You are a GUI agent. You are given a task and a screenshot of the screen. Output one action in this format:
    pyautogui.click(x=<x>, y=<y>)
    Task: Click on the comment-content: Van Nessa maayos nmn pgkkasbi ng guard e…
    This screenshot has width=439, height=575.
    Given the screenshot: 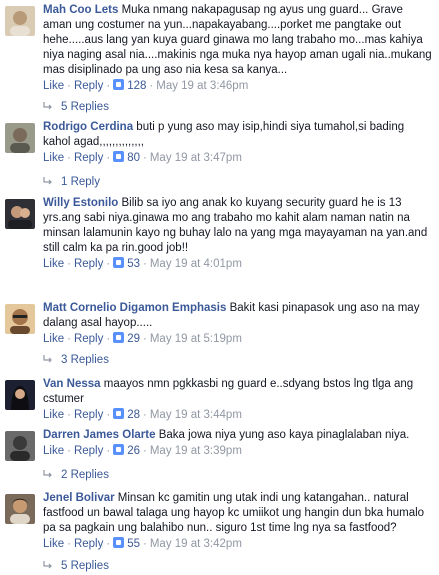 What is the action you would take?
    pyautogui.click(x=238, y=400)
    